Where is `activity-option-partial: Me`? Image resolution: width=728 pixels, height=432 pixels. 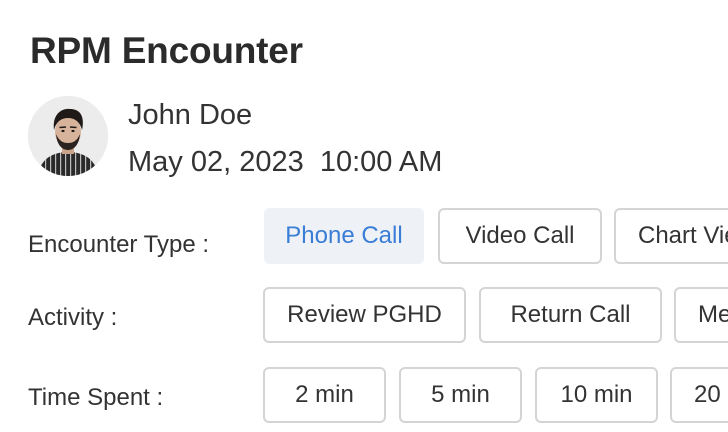 activity-option-partial: Me is located at coordinates (701, 315).